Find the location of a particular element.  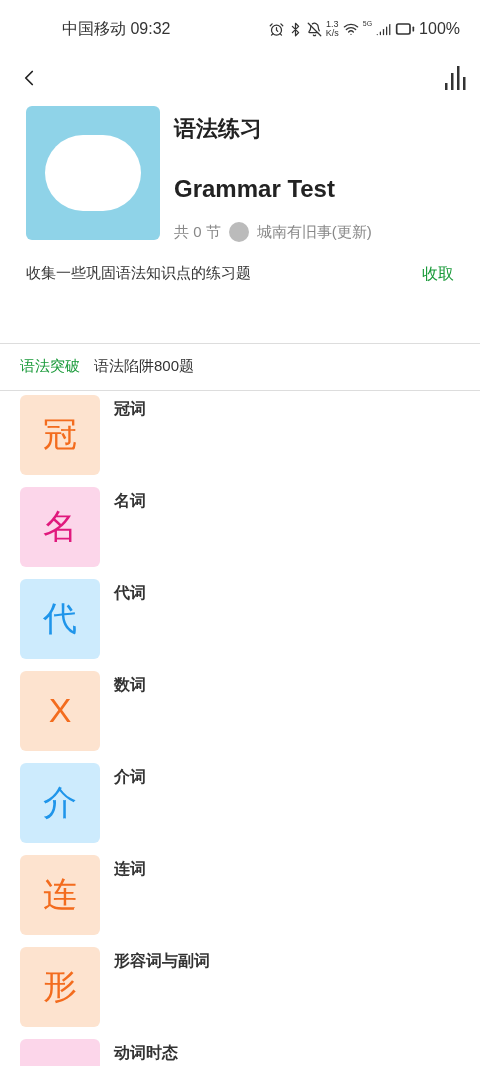

tab: 语法陷阱800题 is located at coordinates (144, 366).